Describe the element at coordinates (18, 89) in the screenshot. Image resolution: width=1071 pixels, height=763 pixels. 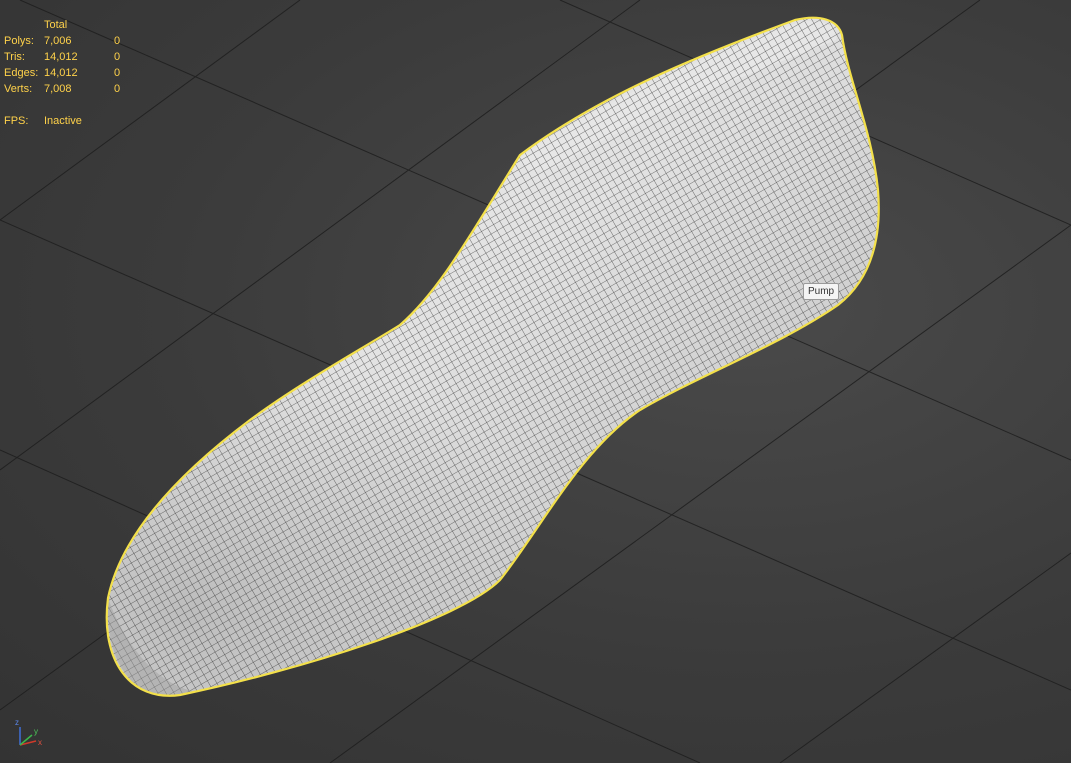
I see `stats-label: Verts:` at that location.